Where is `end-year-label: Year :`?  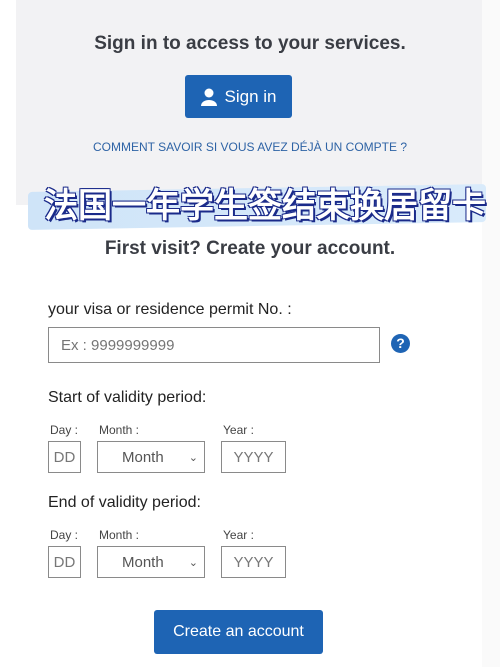 end-year-label: Year : is located at coordinates (238, 535).